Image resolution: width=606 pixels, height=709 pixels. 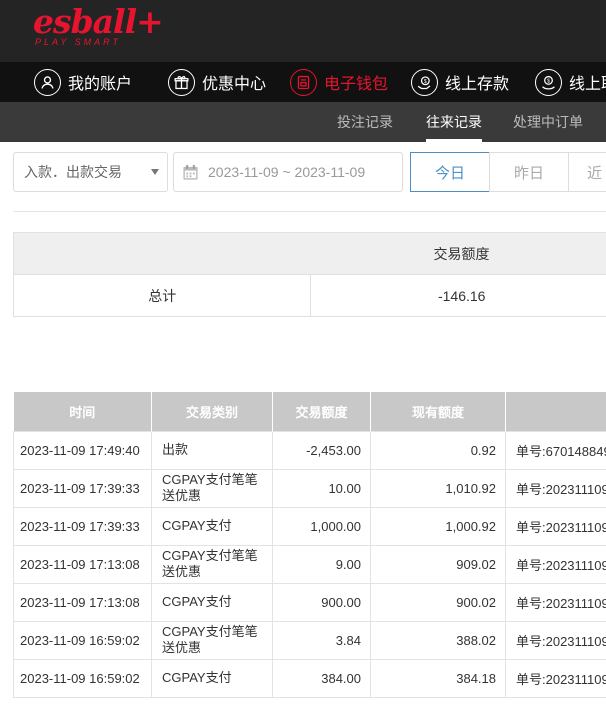 What do you see at coordinates (587, 84) in the screenshot?
I see `nav-item-label: 线上取` at bounding box center [587, 84].